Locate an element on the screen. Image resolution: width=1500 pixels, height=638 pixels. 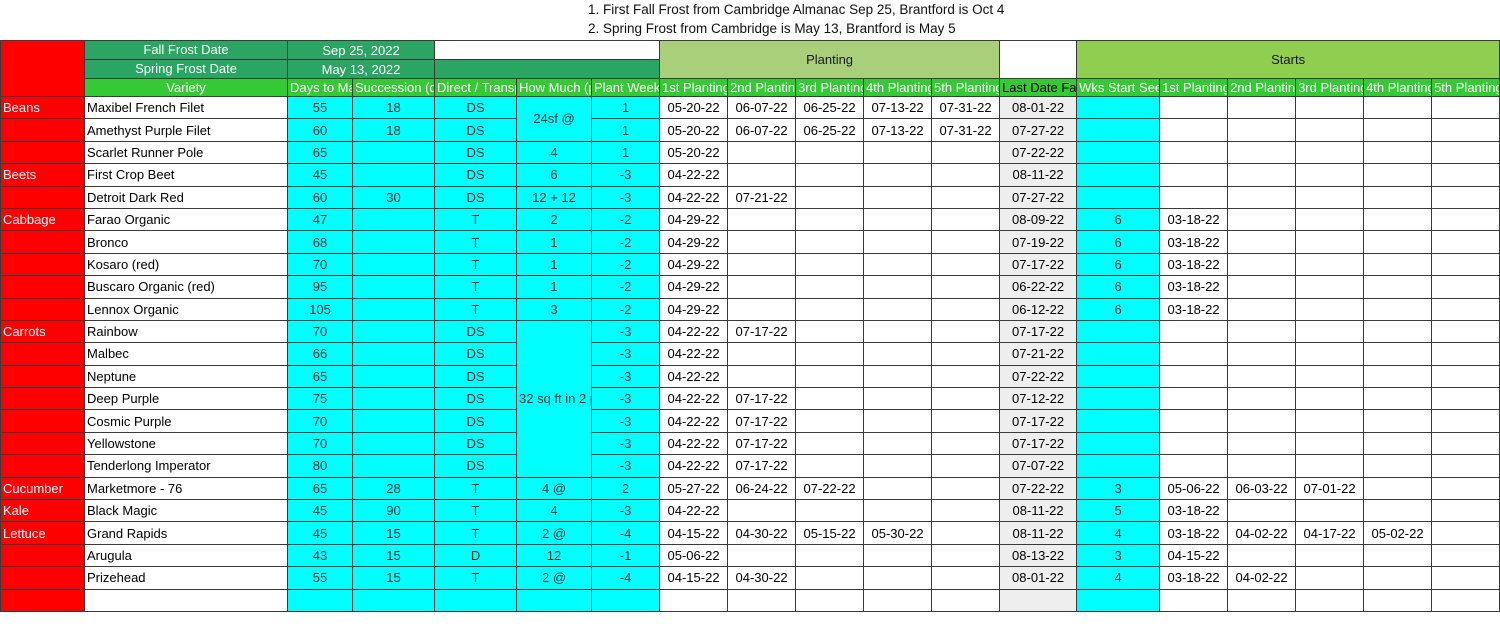
how-much-plants: 6 is located at coordinates (554, 175).